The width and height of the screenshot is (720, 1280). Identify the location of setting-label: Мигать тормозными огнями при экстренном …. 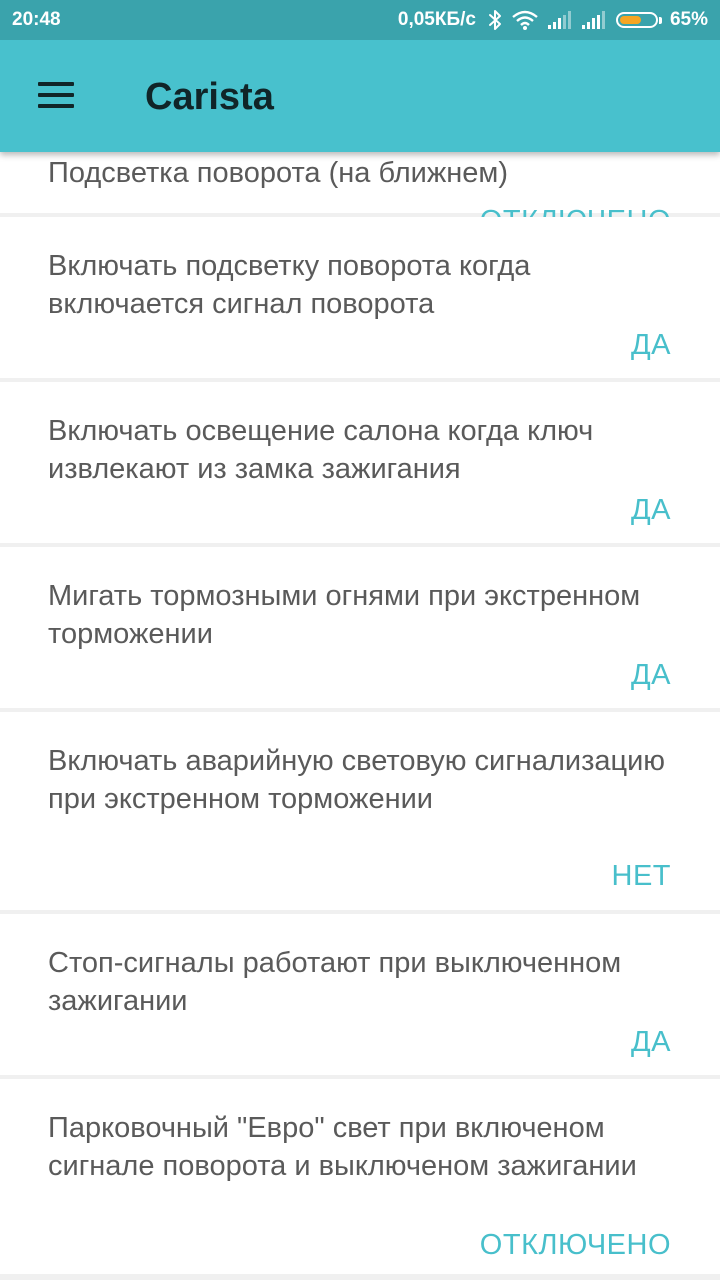
(344, 615).